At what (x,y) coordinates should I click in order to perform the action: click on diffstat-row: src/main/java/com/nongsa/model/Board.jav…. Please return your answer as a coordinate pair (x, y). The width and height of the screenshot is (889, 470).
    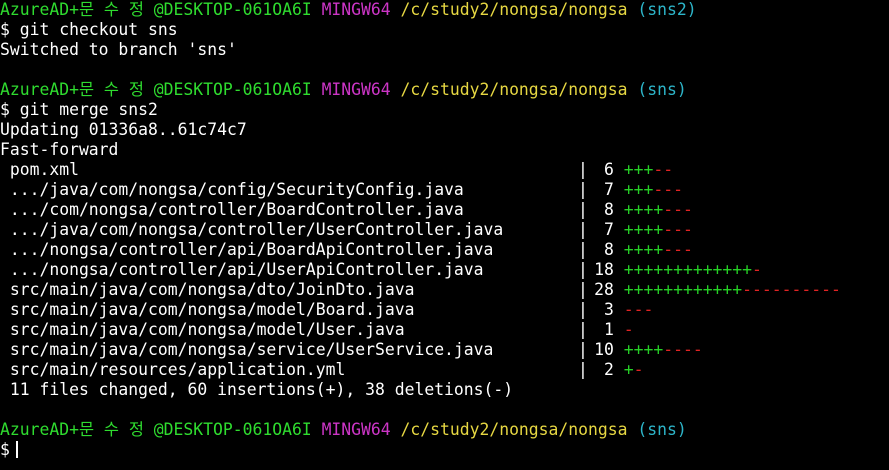
    Looking at the image, I should click on (327, 309).